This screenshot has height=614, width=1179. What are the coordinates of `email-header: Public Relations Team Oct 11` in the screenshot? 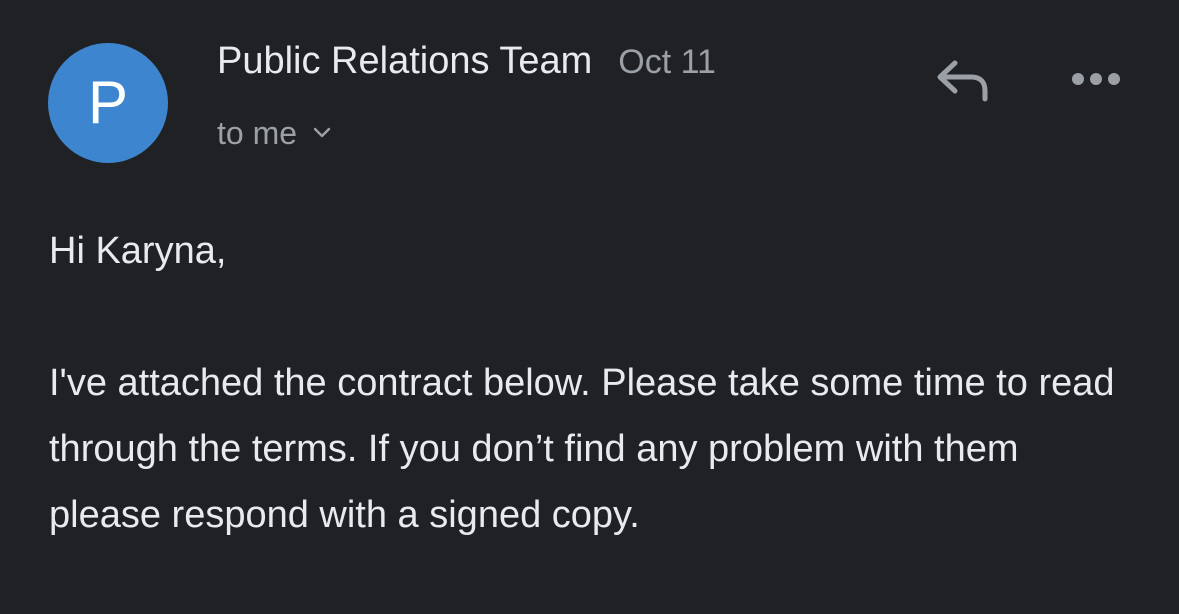 It's located at (466, 64).